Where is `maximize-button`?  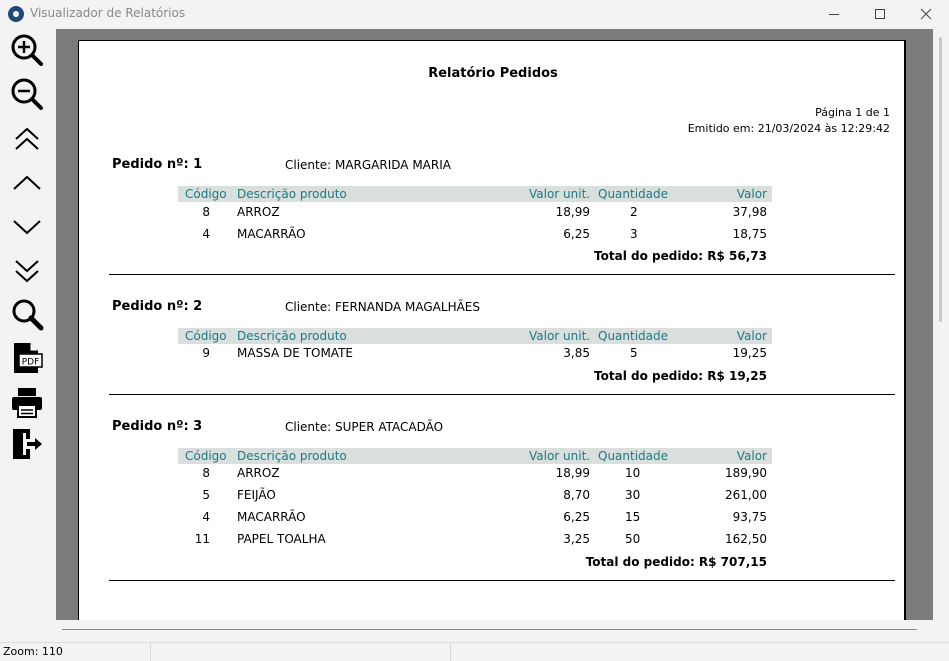
maximize-button is located at coordinates (880, 14).